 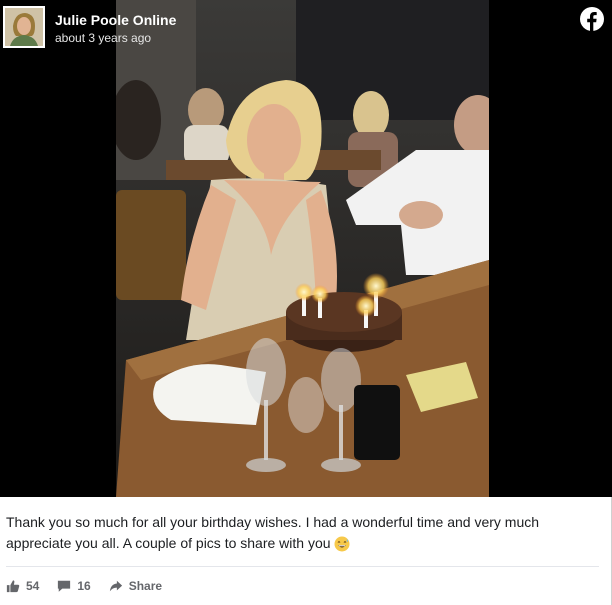 What do you see at coordinates (306, 30) in the screenshot?
I see `post-header: Julie Poole Online about 3 years ago` at bounding box center [306, 30].